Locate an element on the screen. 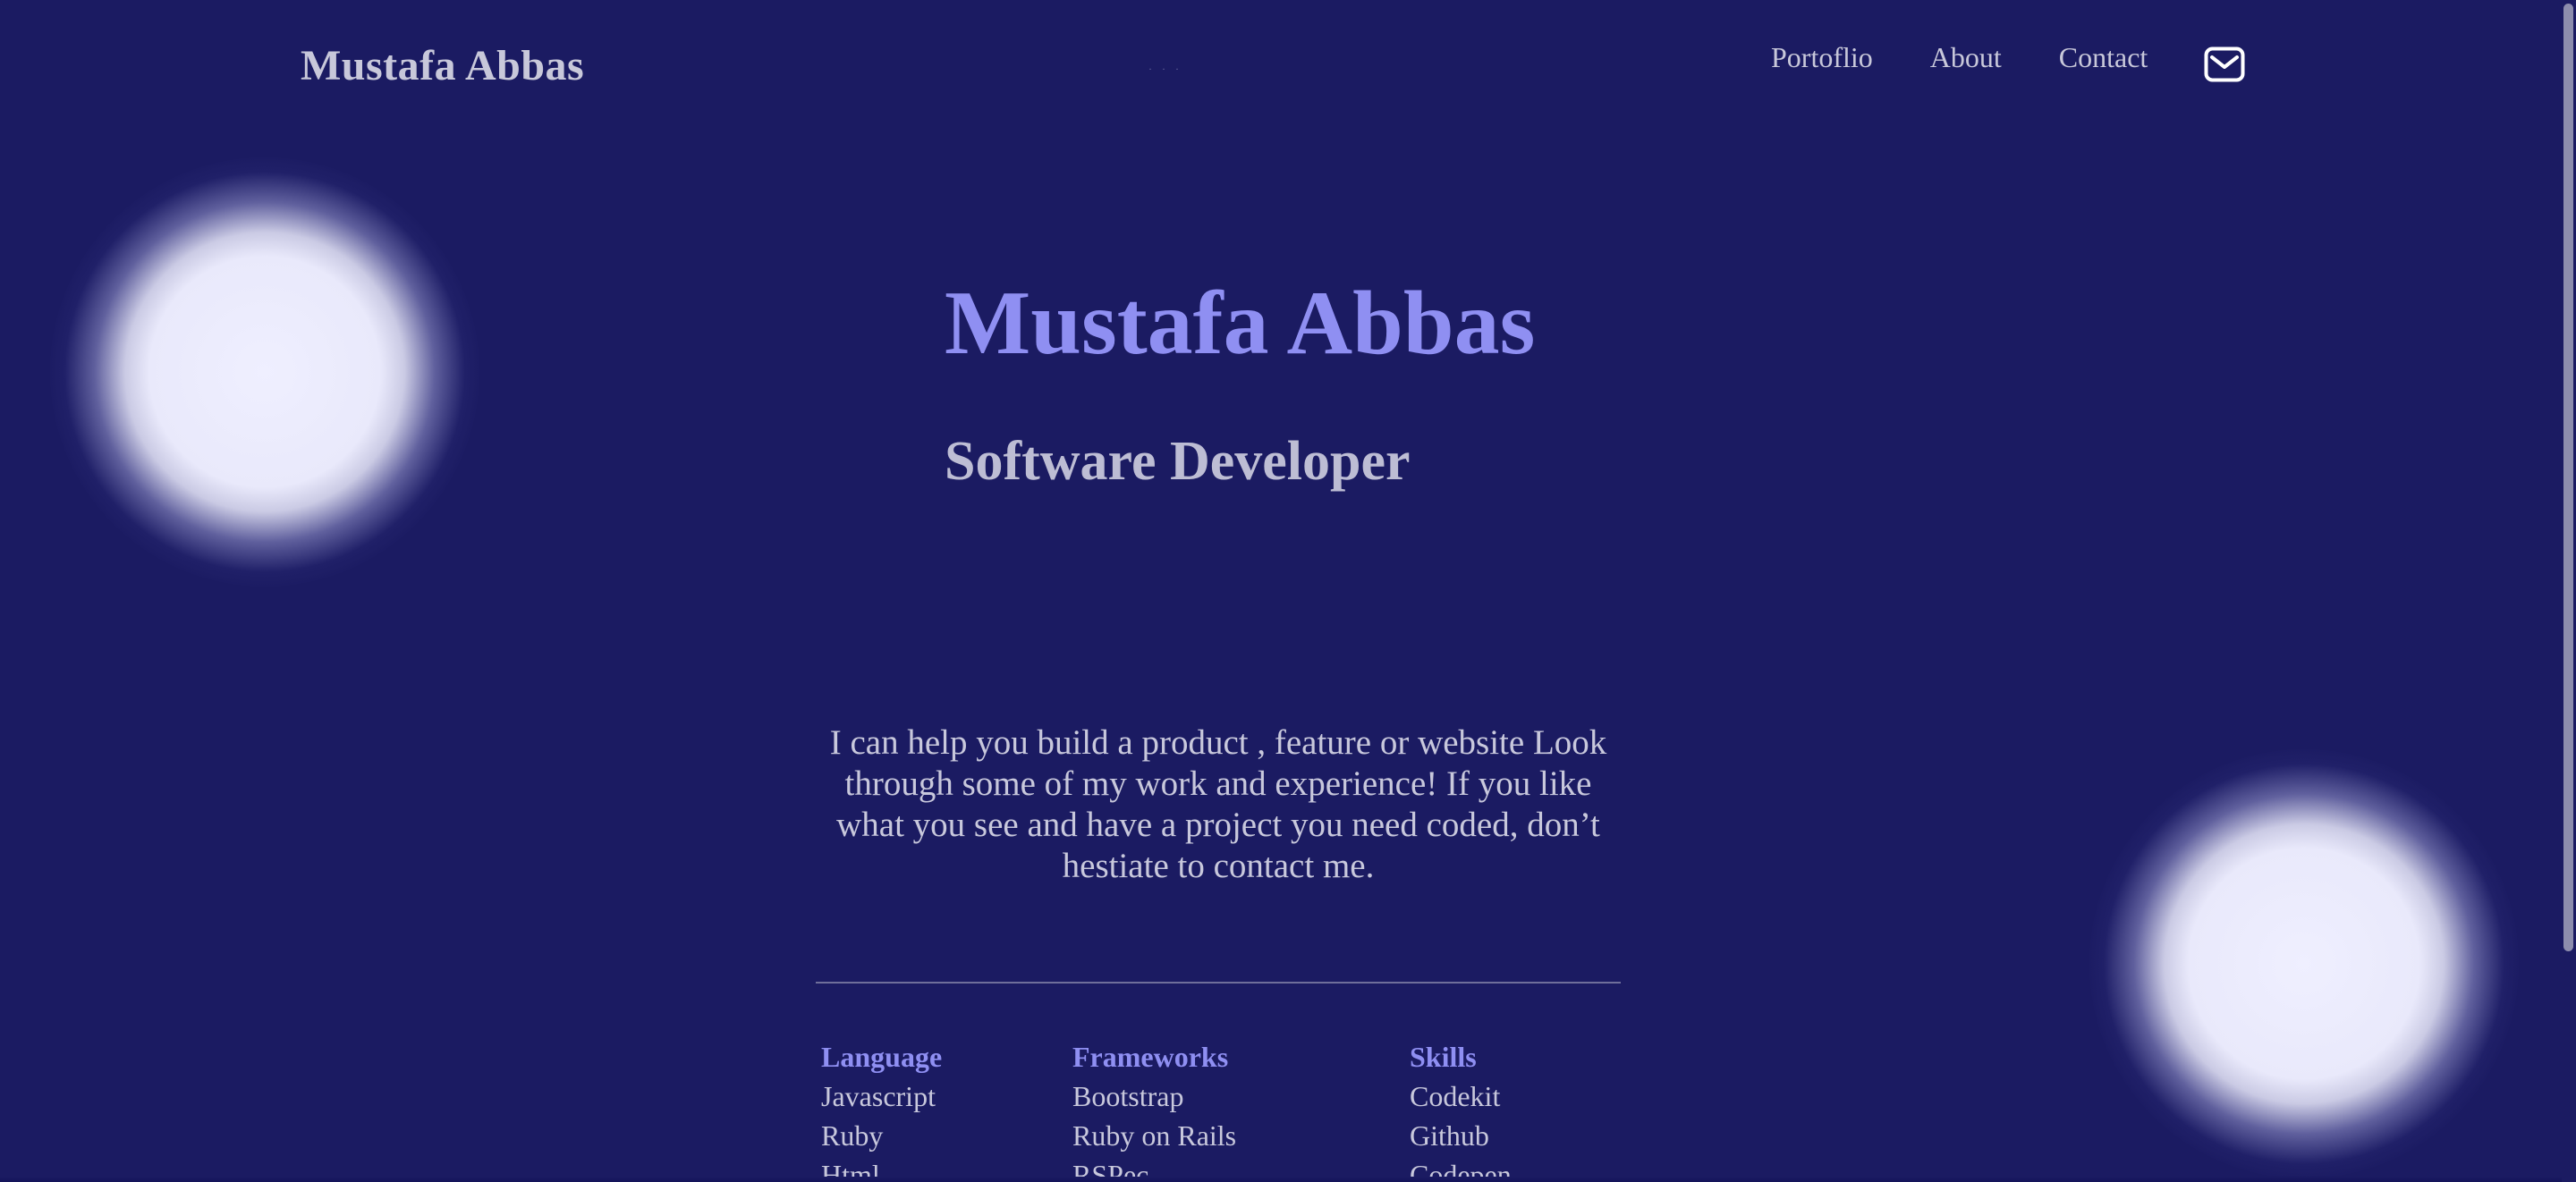  hero-role: Software Developer is located at coordinates (1178, 461).